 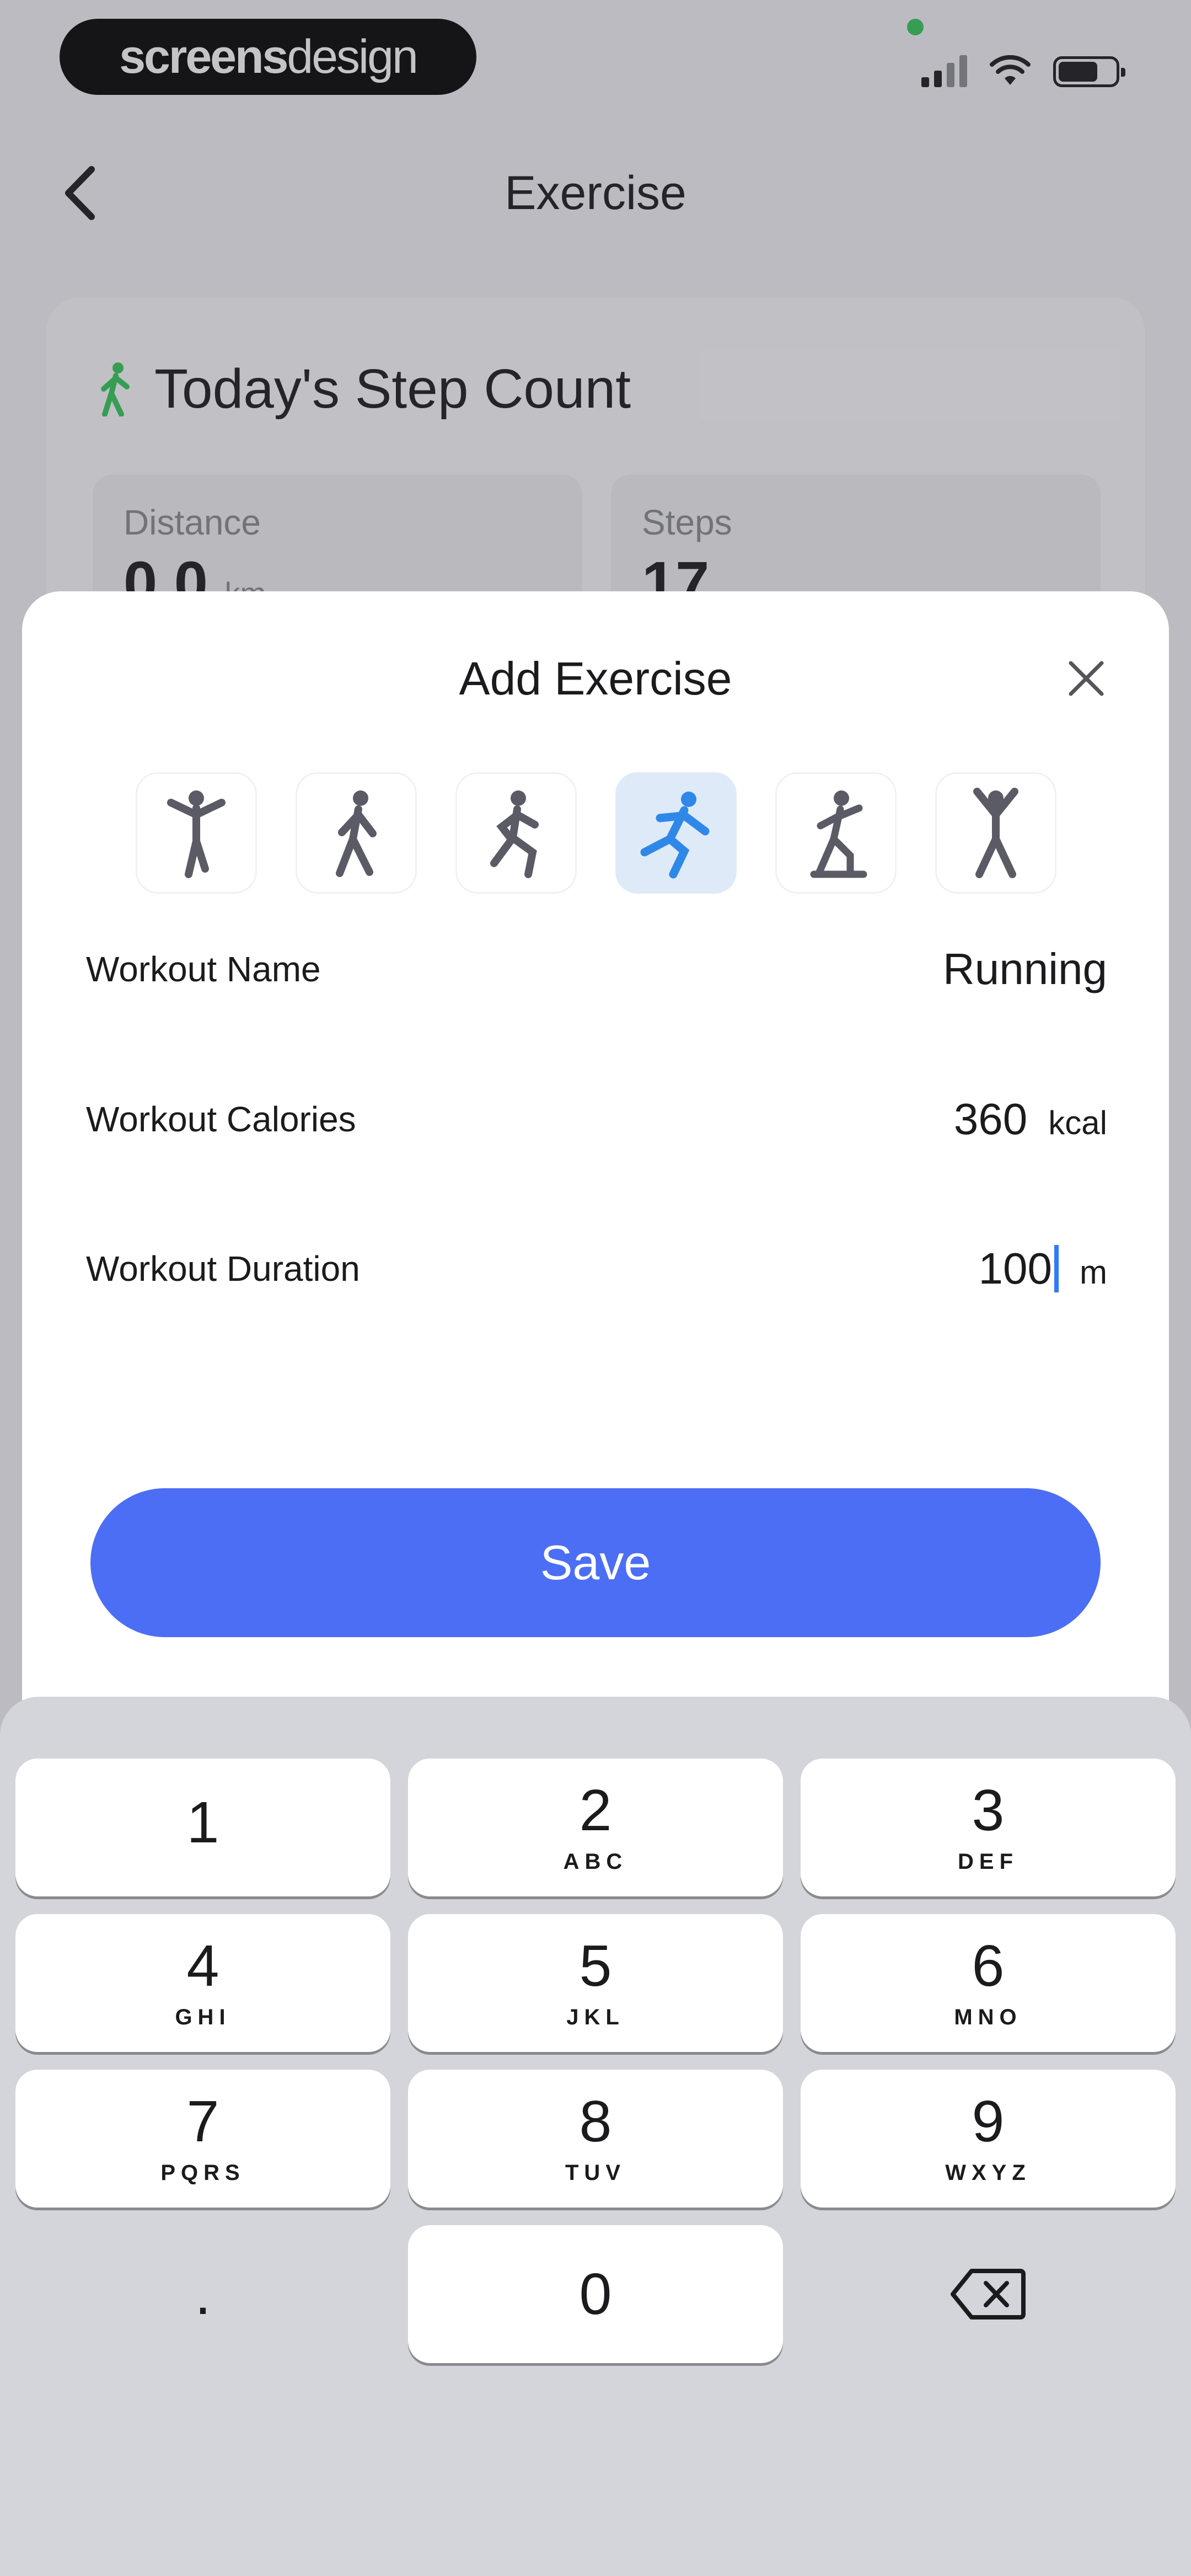 I want to click on workout-name-label: Workout Name, so click(x=203, y=969).